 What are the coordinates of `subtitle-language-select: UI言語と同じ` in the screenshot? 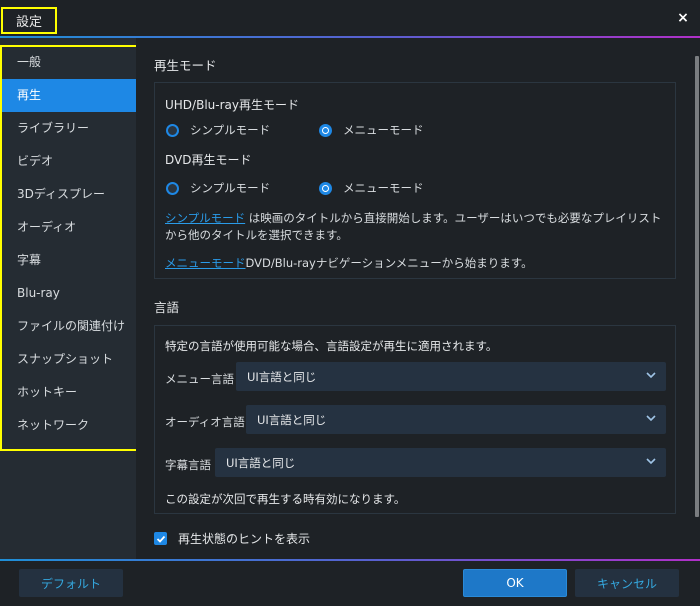 It's located at (440, 462).